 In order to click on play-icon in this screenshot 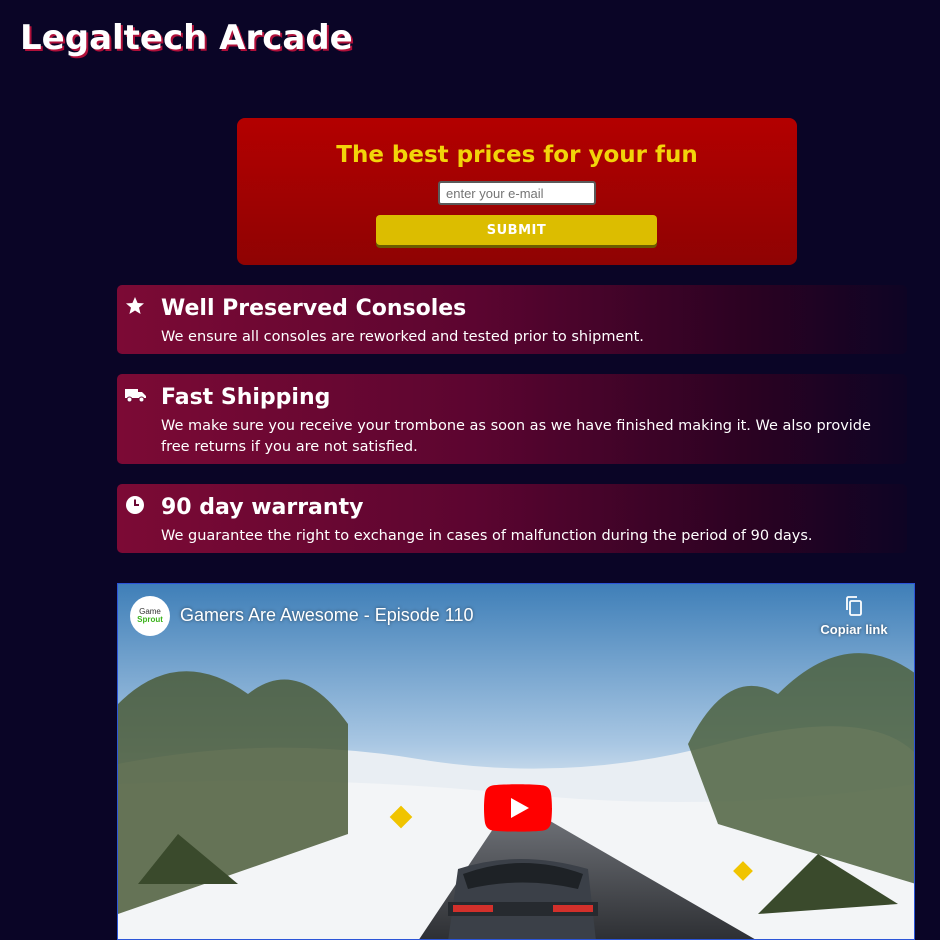, I will do `click(518, 808)`.